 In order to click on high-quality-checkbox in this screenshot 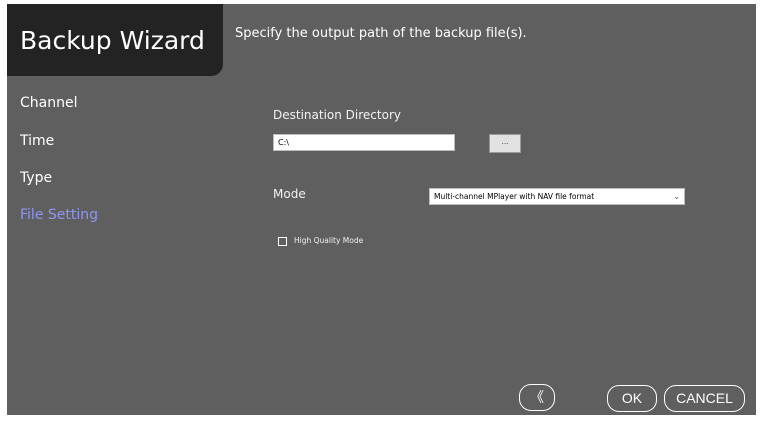, I will do `click(282, 241)`.